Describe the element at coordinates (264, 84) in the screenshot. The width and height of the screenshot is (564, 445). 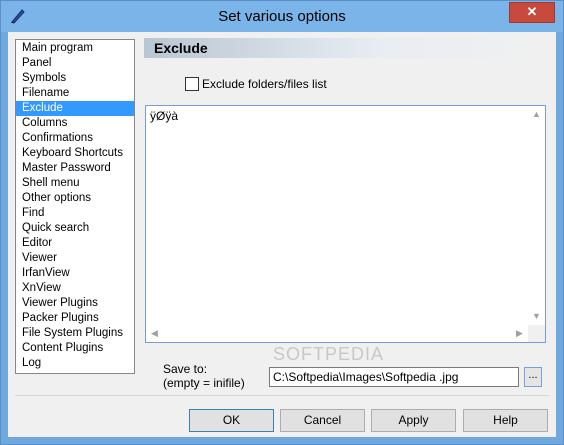
I see `exclude-checkbox-label: Exclude folders/files list` at that location.